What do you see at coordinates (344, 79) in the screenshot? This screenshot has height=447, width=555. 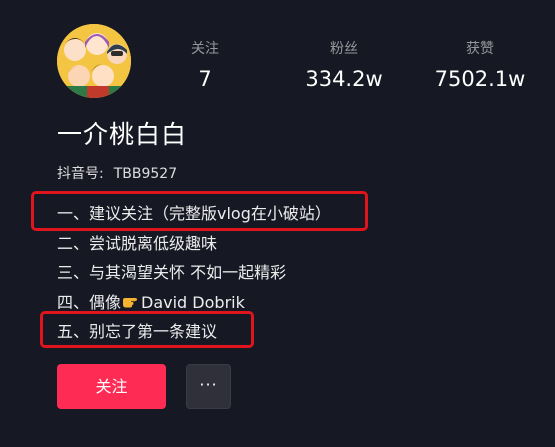 I see `followers-count: 334.2w` at bounding box center [344, 79].